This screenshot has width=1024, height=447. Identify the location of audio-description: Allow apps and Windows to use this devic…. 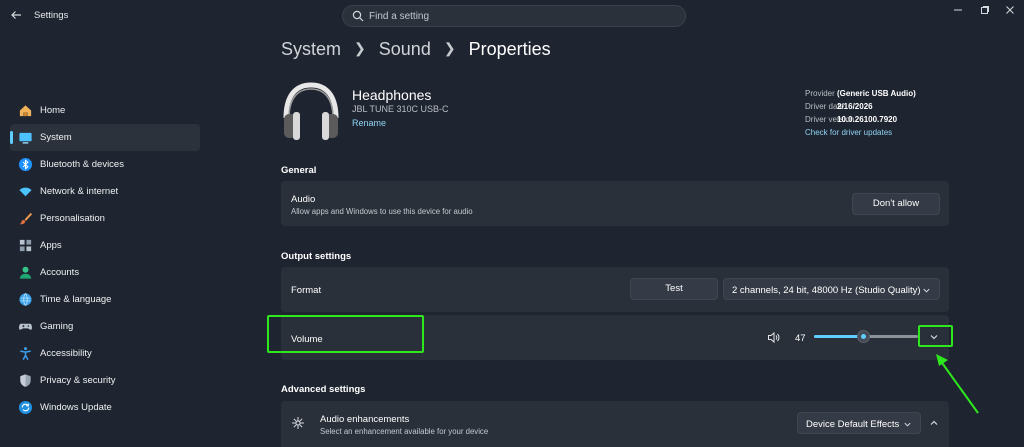
(382, 211).